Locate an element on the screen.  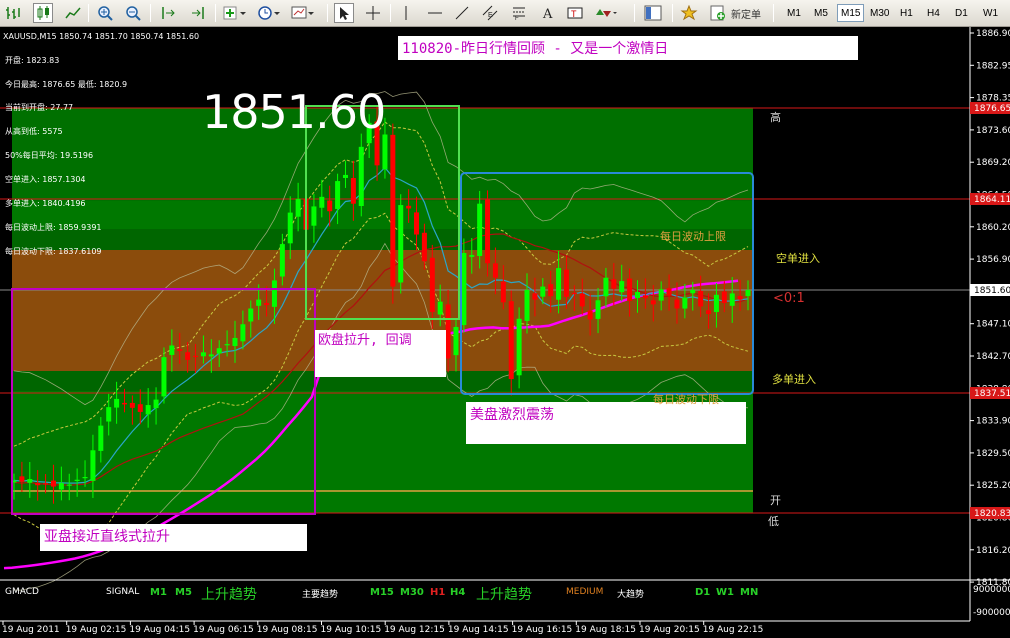
price-axis-label: 1847.10 is located at coordinates (993, 325).